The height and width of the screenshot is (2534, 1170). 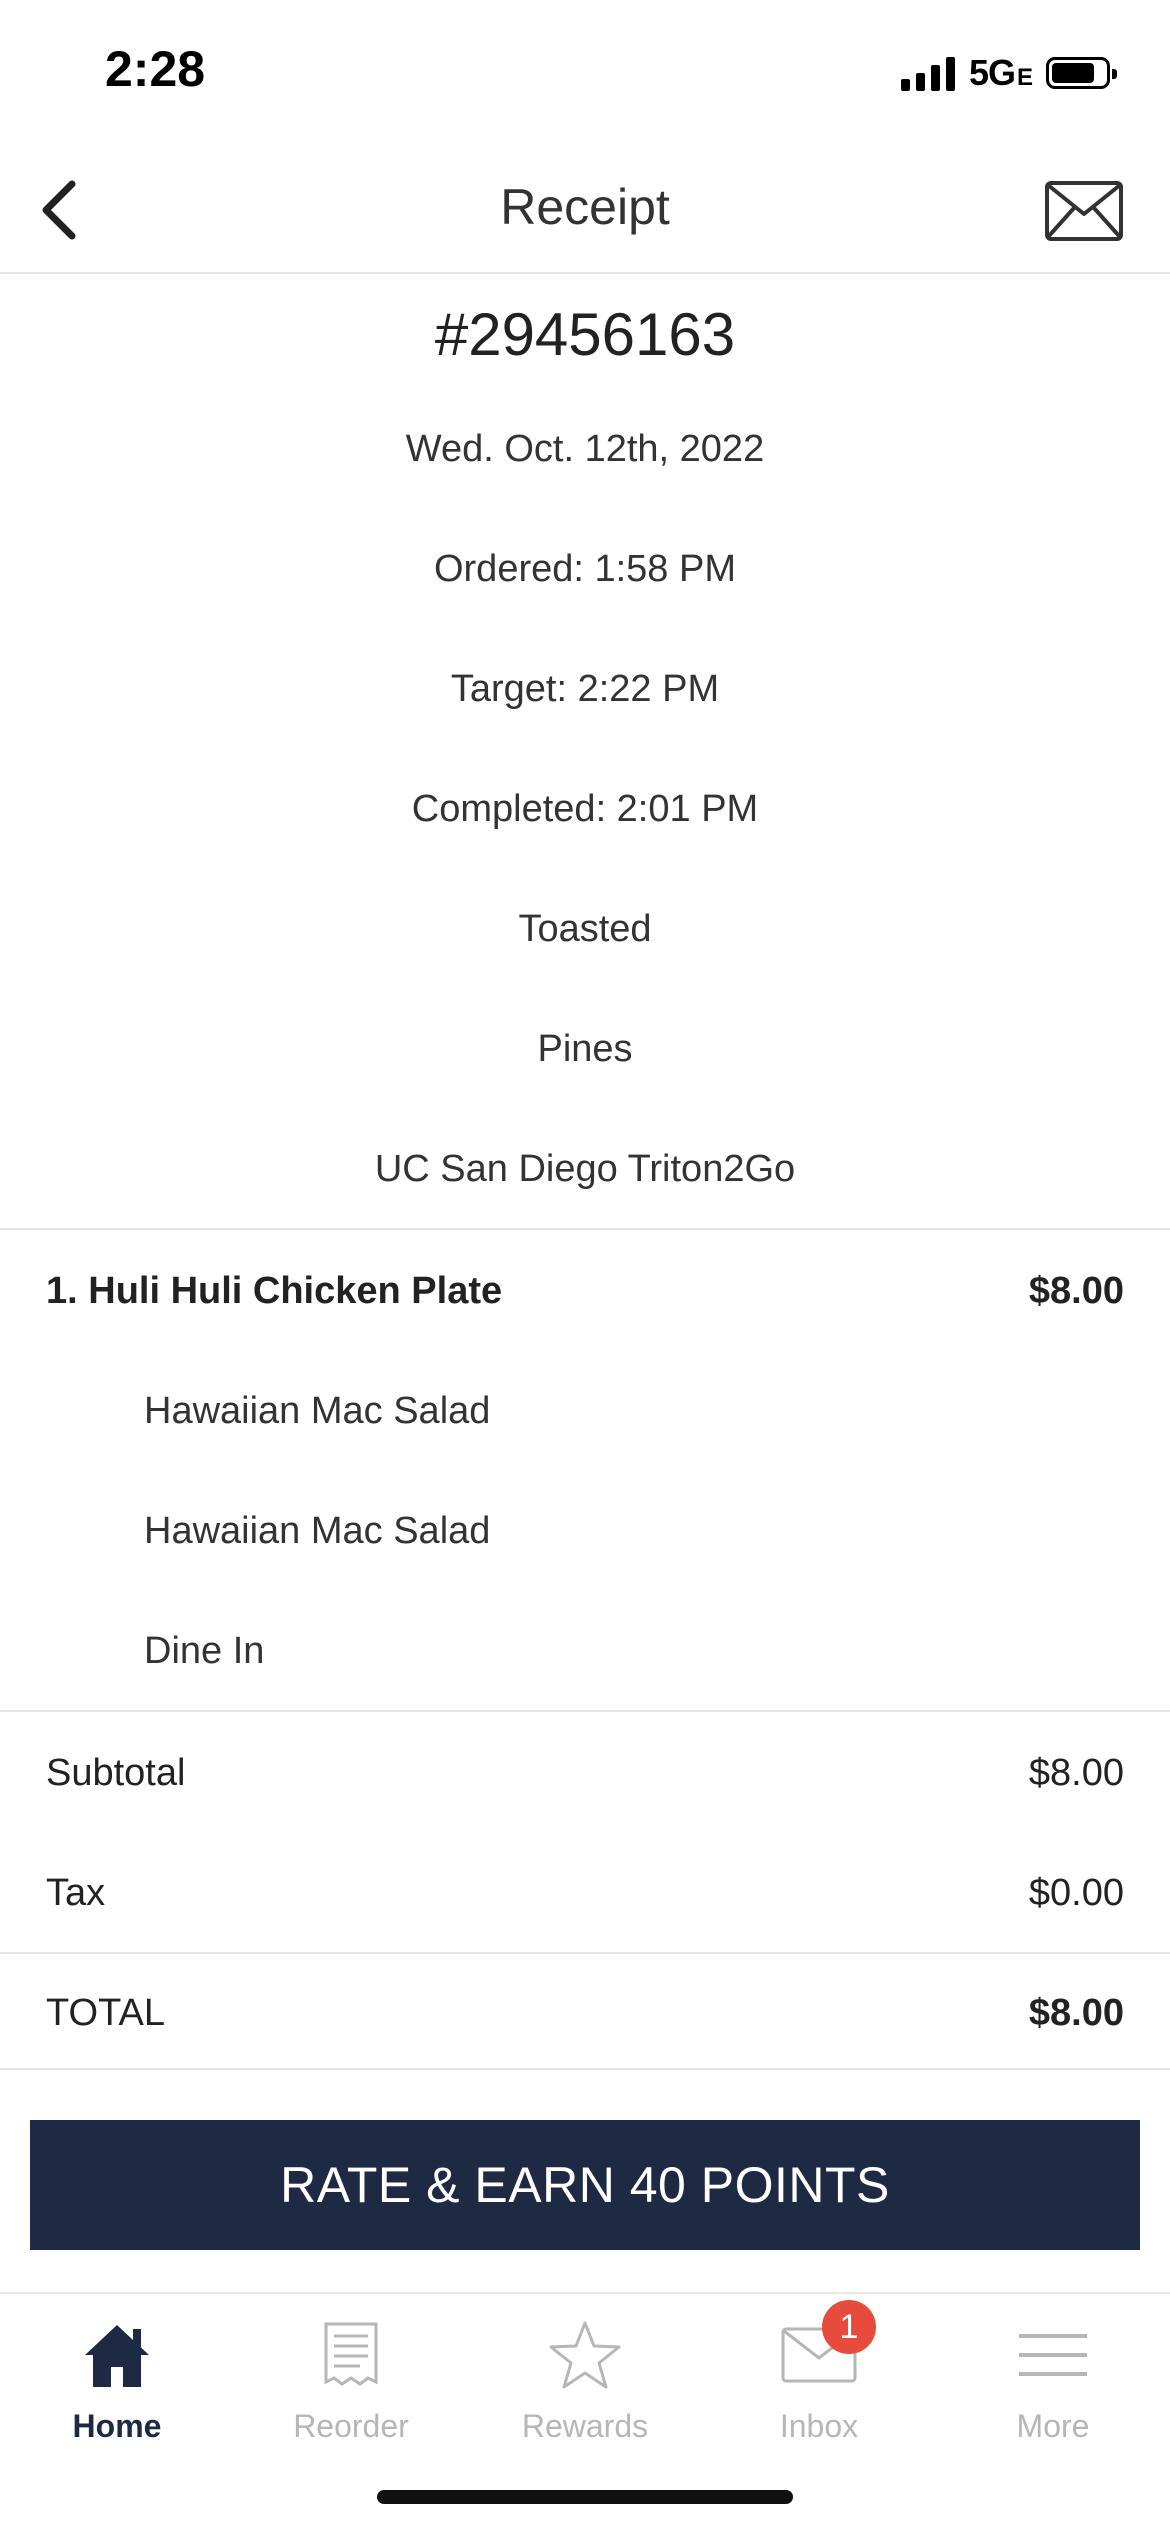 I want to click on receipt-icon, so click(x=351, y=2355).